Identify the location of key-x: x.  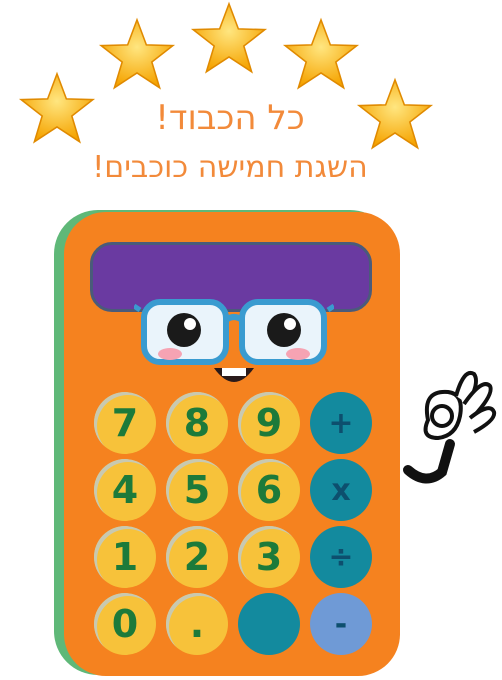
(341, 490).